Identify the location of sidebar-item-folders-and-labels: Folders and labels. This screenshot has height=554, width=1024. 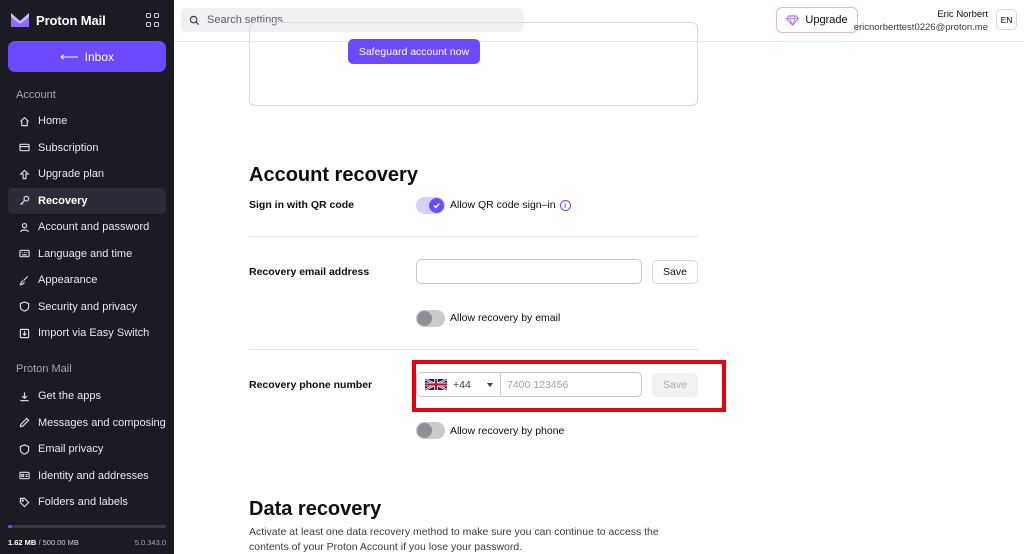
(87, 502).